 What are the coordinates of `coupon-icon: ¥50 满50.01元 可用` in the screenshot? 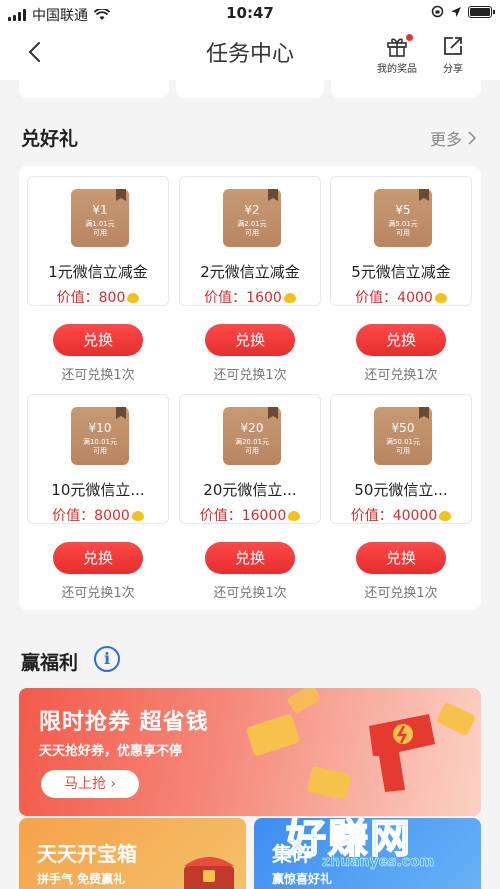 It's located at (403, 436).